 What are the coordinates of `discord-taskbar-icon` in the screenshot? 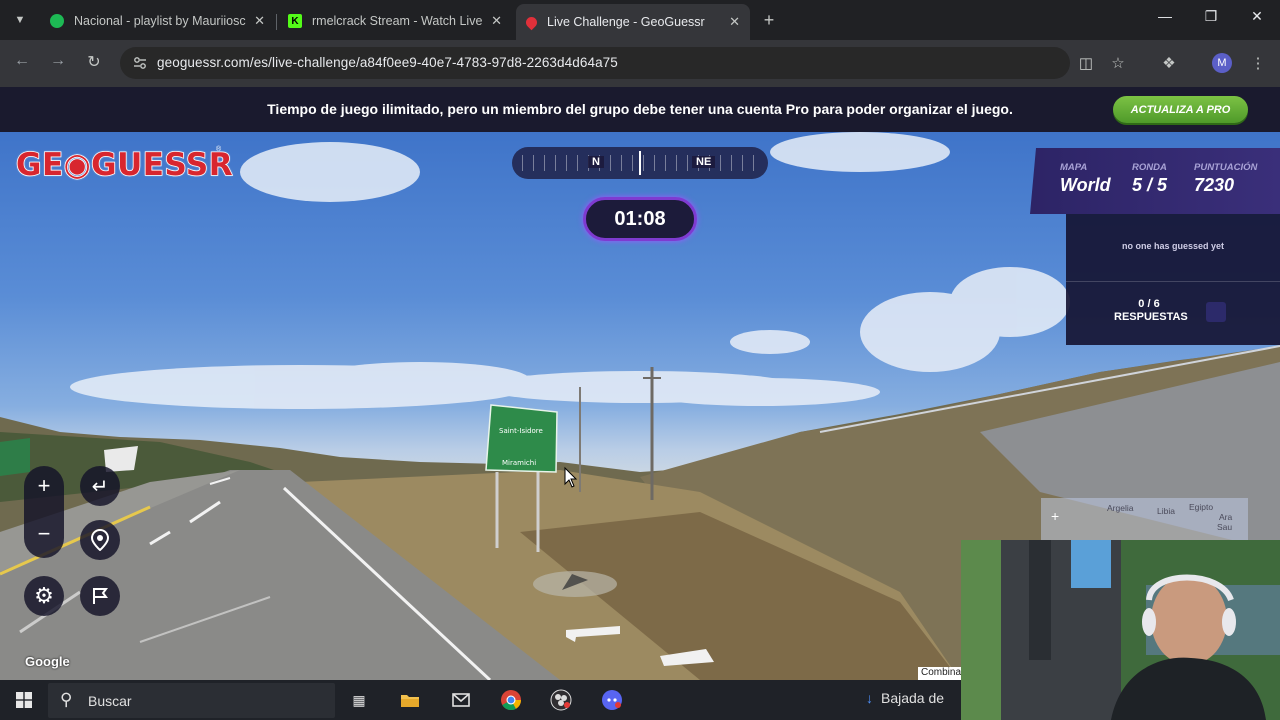 It's located at (612, 700).